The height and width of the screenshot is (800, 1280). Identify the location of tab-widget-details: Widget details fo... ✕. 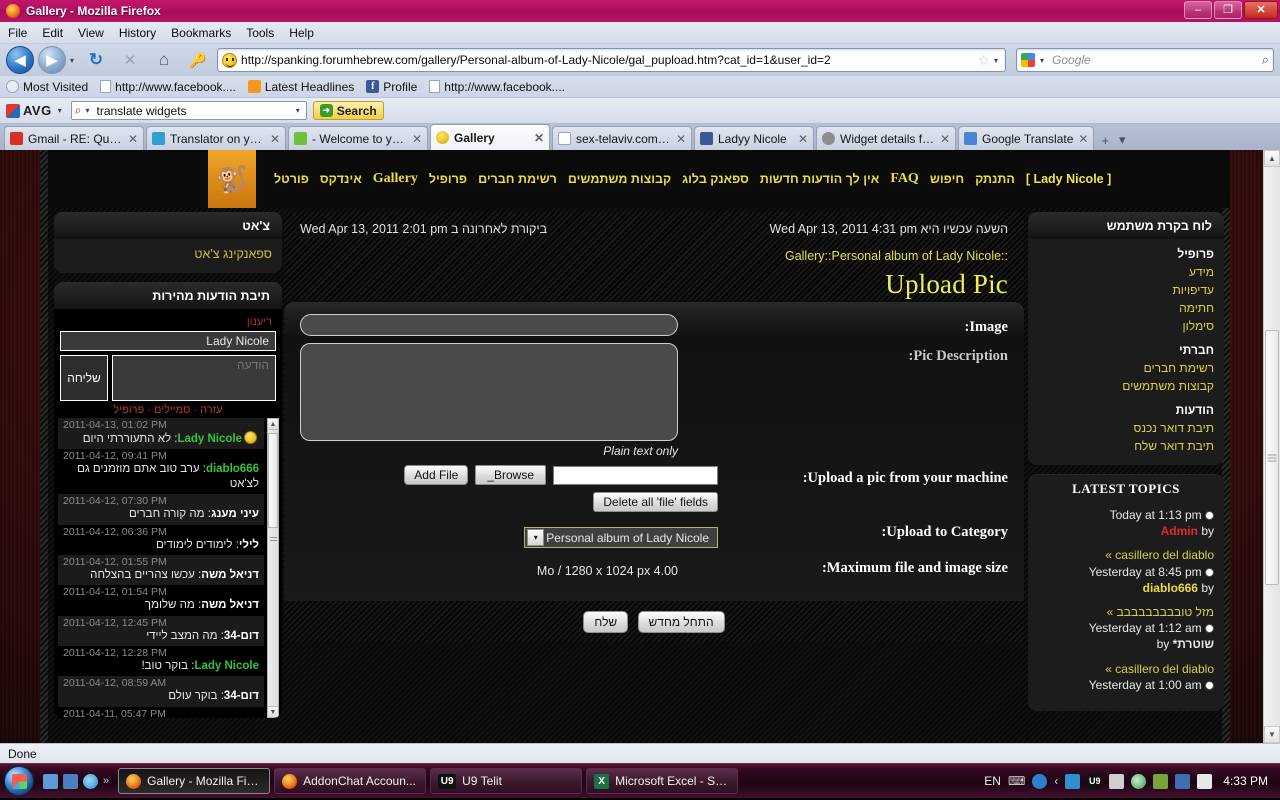
(886, 138).